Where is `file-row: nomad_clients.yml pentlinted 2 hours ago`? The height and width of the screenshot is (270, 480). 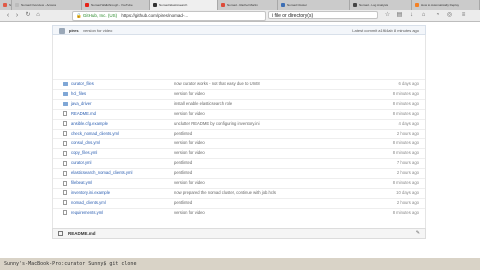 file-row: nomad_clients.yml pentlinted 2 hours ago is located at coordinates (239, 202).